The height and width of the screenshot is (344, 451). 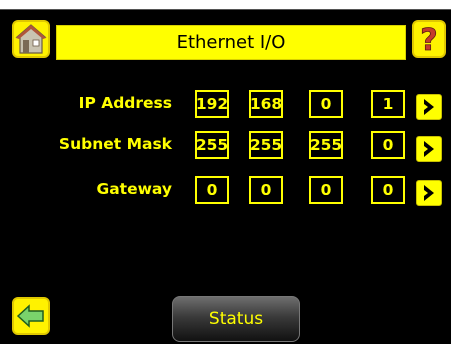 What do you see at coordinates (266, 190) in the screenshot?
I see `gateway-octet-2: 0` at bounding box center [266, 190].